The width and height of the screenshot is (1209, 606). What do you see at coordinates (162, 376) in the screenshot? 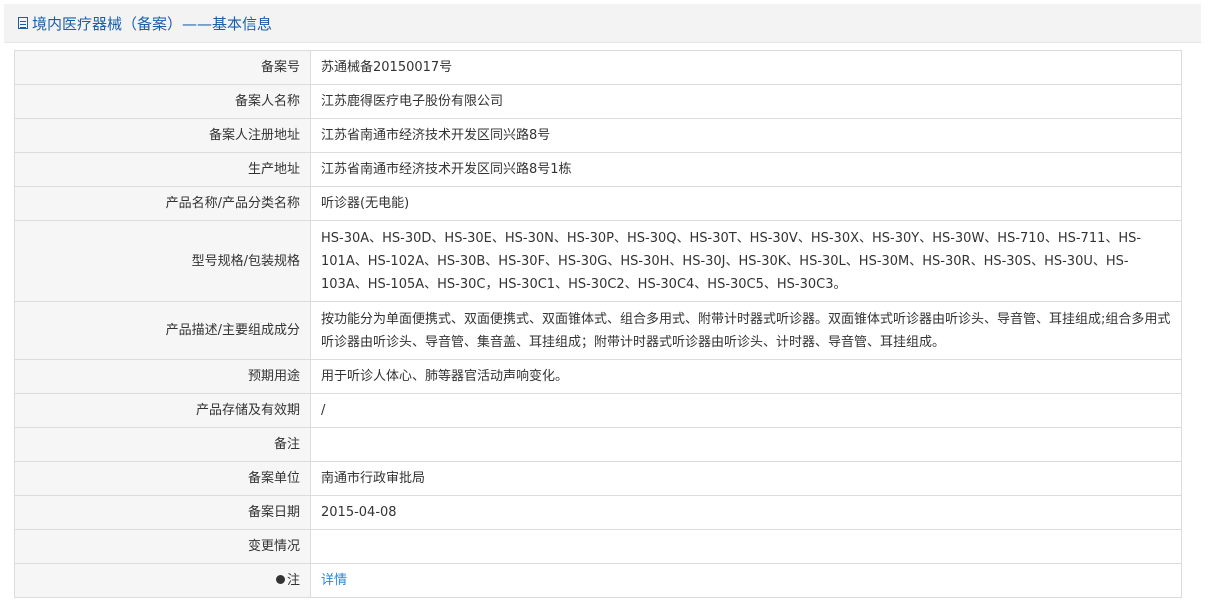
I see `row-label: 预期用途` at bounding box center [162, 376].